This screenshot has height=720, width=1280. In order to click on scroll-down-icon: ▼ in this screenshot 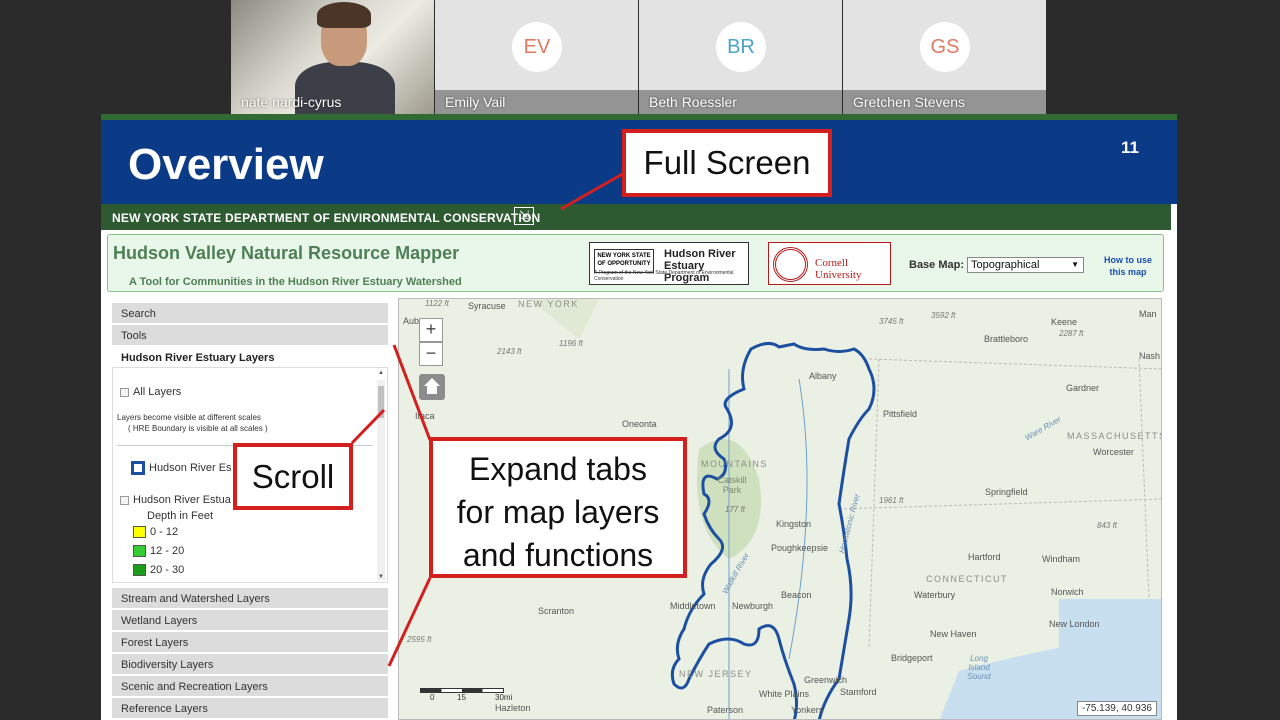, I will do `click(381, 577)`.